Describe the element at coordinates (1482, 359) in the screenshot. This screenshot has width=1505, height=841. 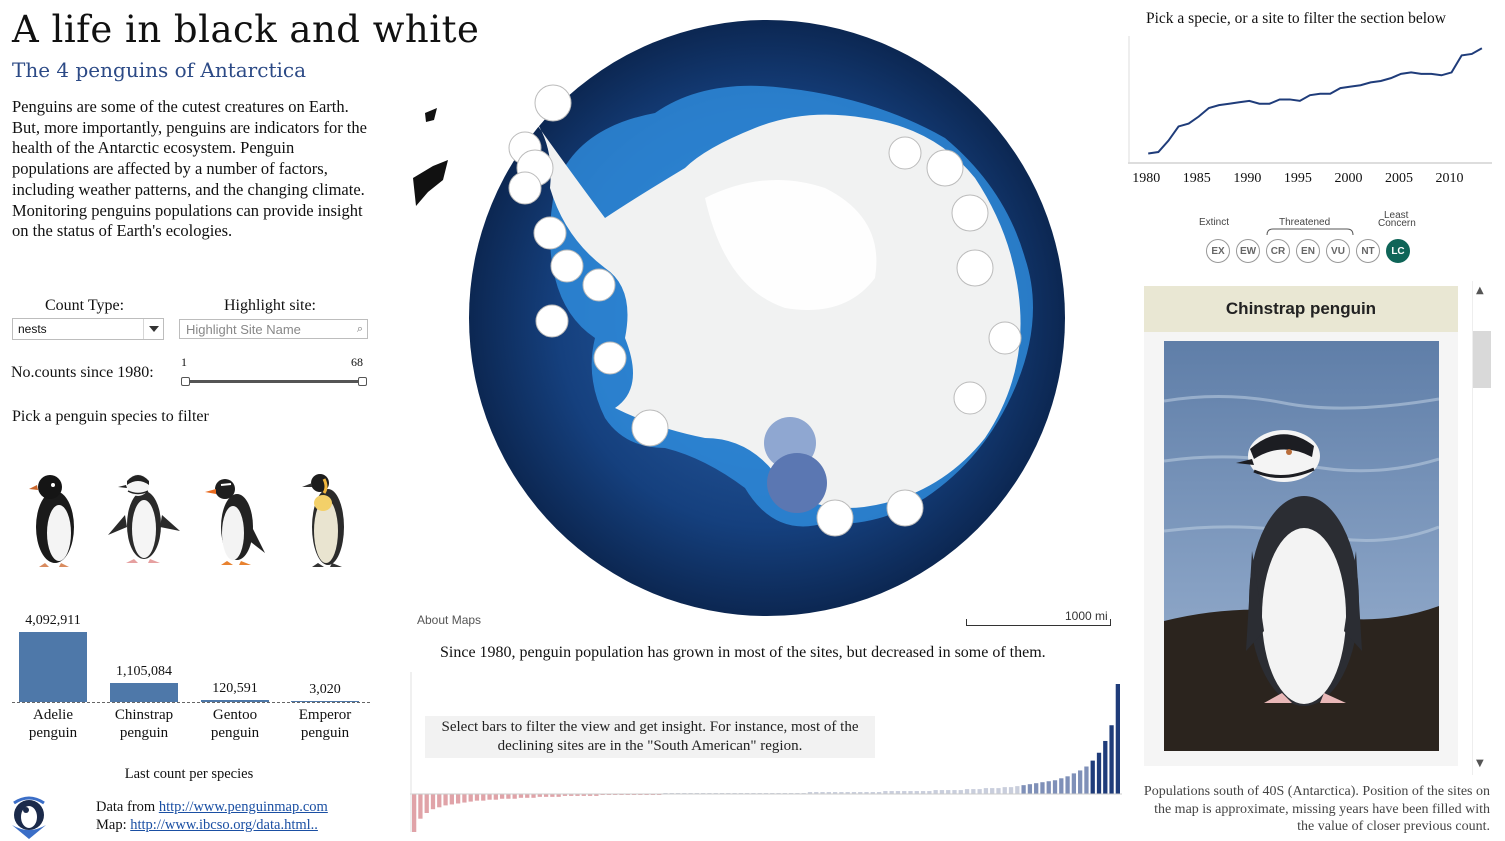
I see `scrollbar-thumb` at that location.